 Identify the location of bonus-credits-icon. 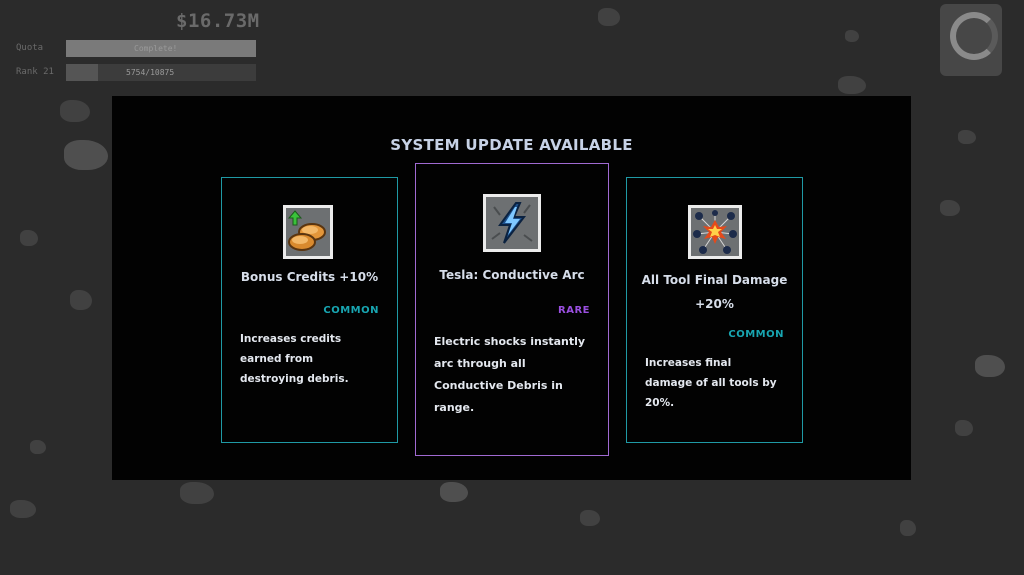
(308, 232).